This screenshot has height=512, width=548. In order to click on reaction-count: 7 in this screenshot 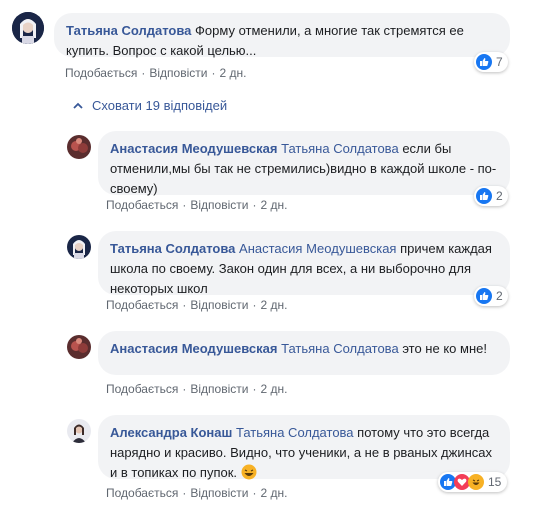, I will do `click(491, 62)`.